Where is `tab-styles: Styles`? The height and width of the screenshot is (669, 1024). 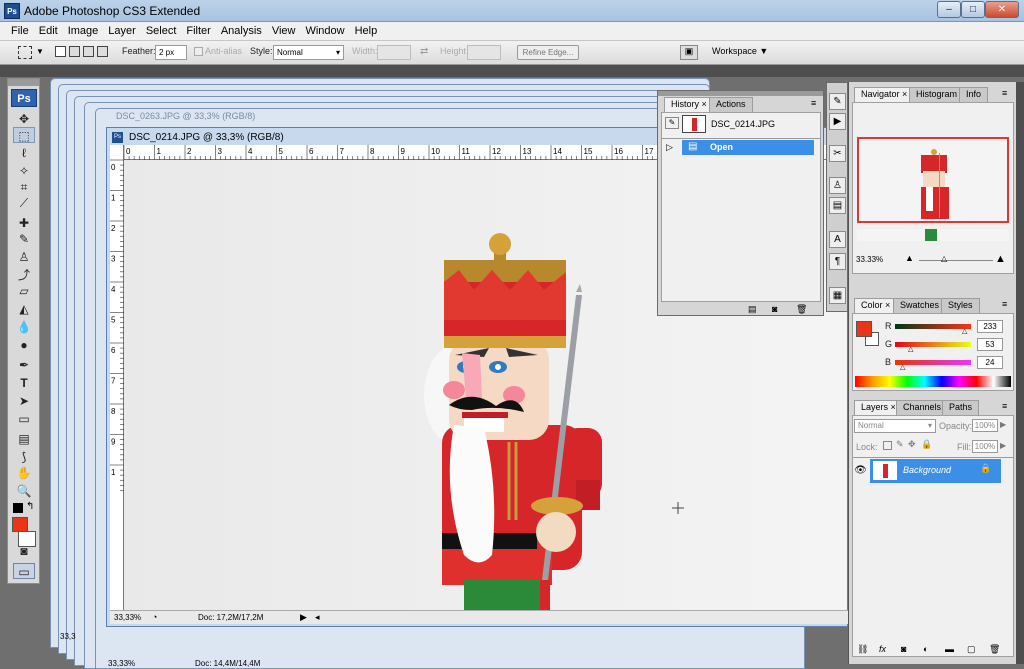
tab-styles: Styles is located at coordinates (960, 305).